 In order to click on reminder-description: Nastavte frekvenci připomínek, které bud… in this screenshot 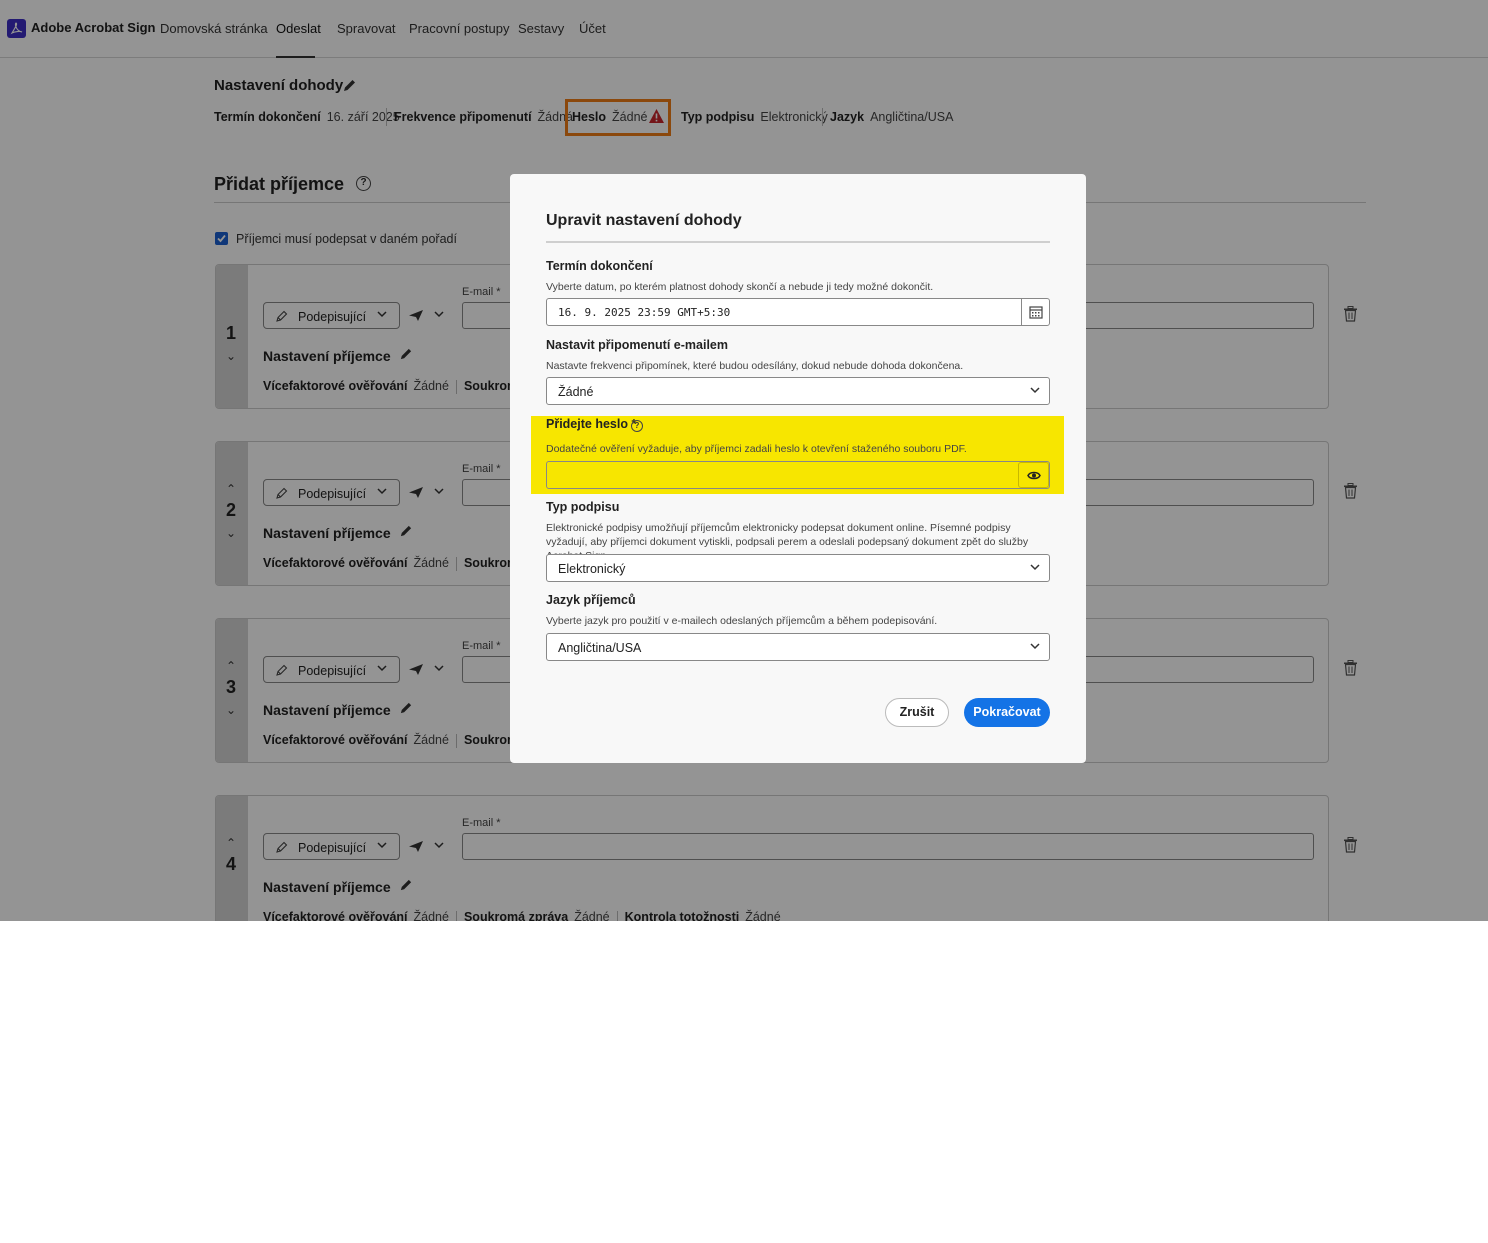, I will do `click(755, 366)`.